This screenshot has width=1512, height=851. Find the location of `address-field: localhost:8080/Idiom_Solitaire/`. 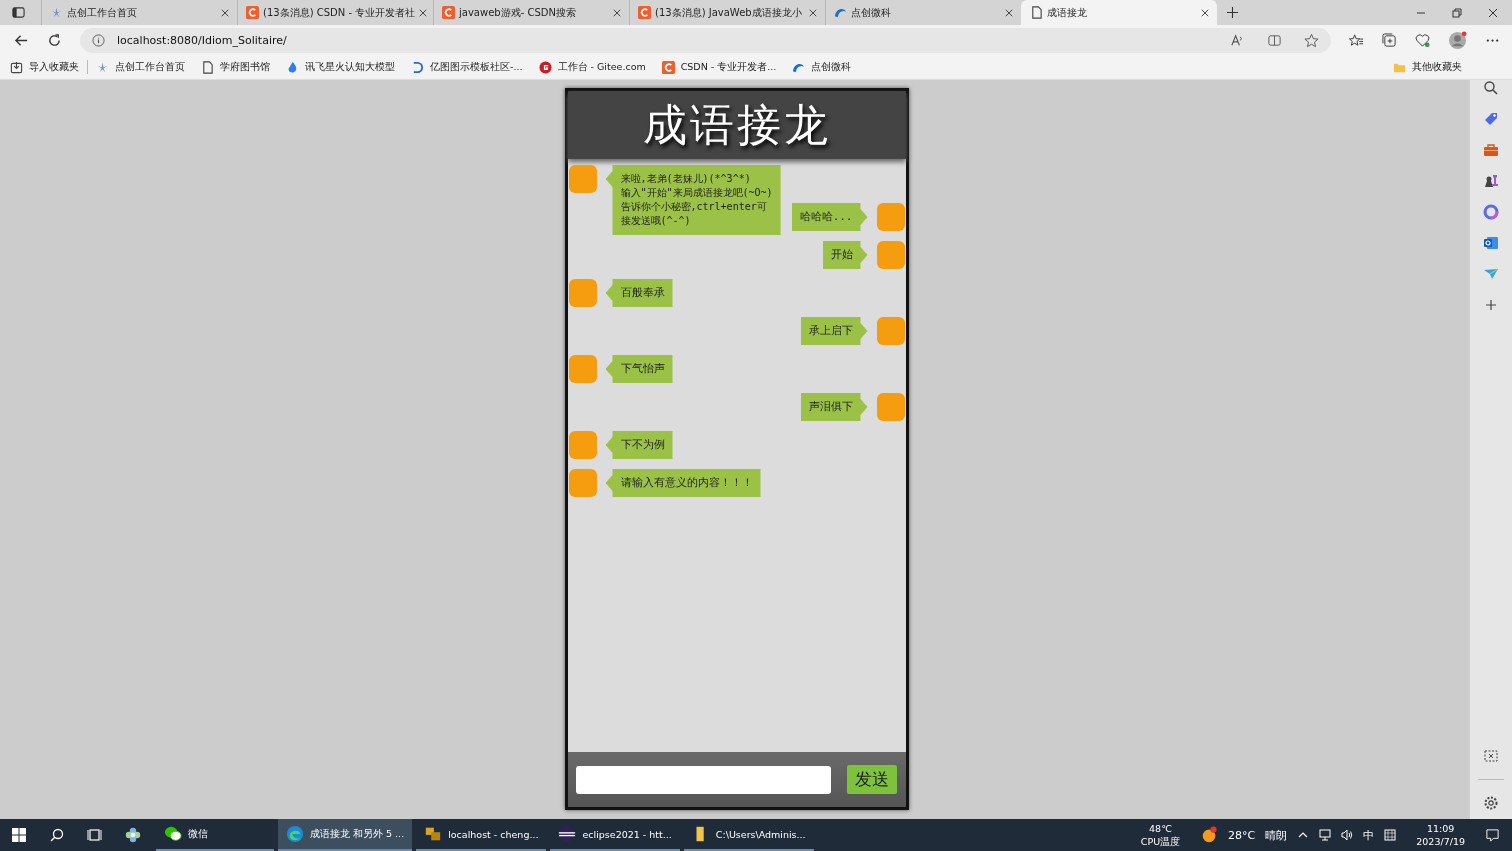

address-field: localhost:8080/Idiom_Solitaire/ is located at coordinates (705, 40).